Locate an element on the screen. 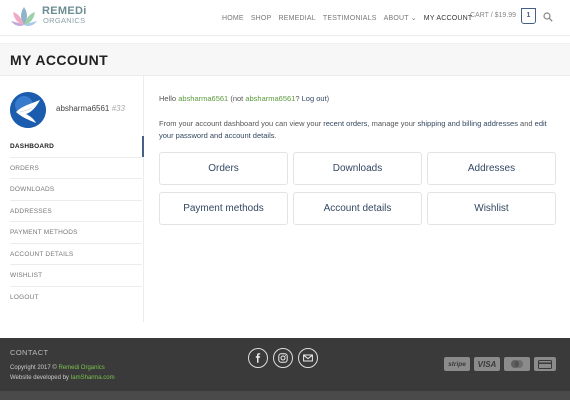  account-username: absharma6561 #33 is located at coordinates (90, 108).